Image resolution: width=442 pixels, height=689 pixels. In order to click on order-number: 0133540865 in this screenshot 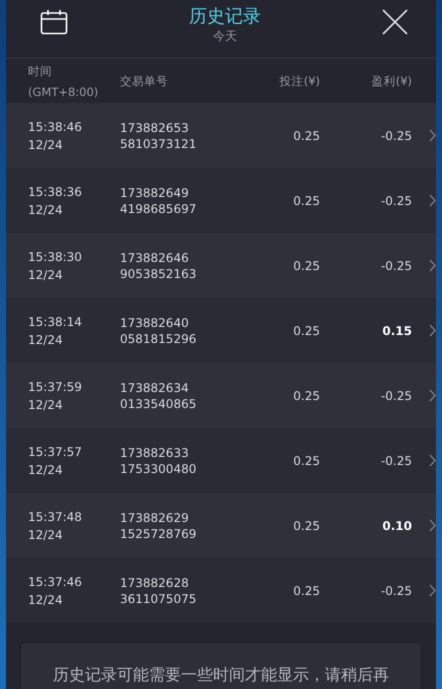, I will do `click(159, 403)`.